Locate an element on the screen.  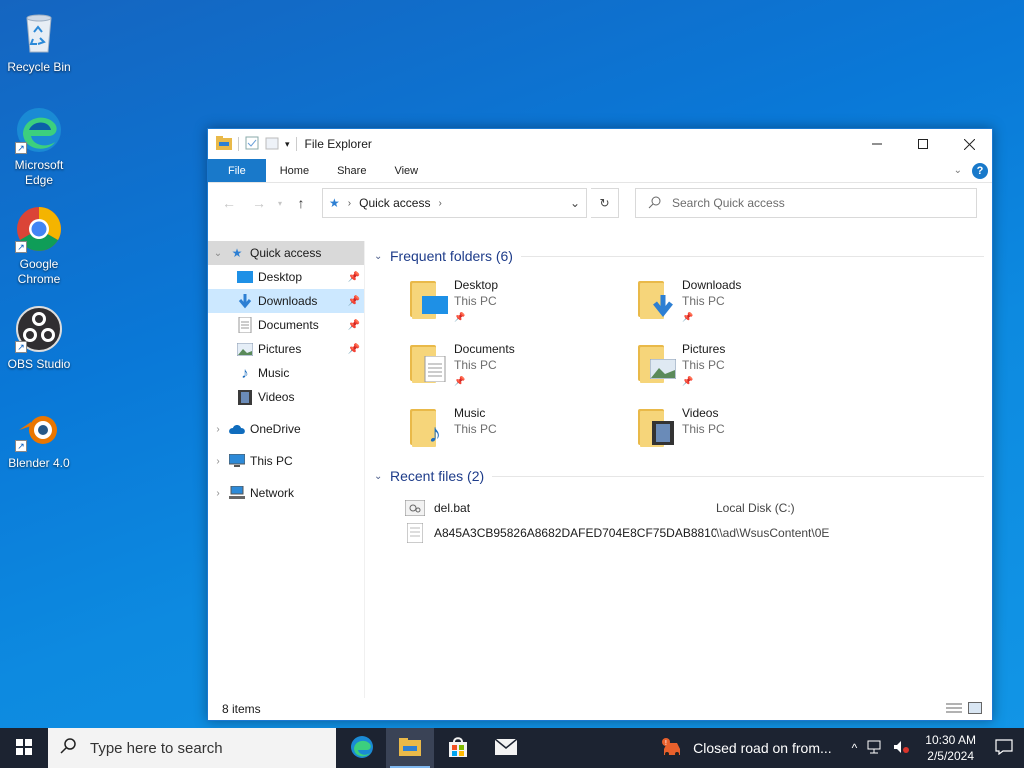
recent-locations-button: ▾ is located at coordinates (280, 203).